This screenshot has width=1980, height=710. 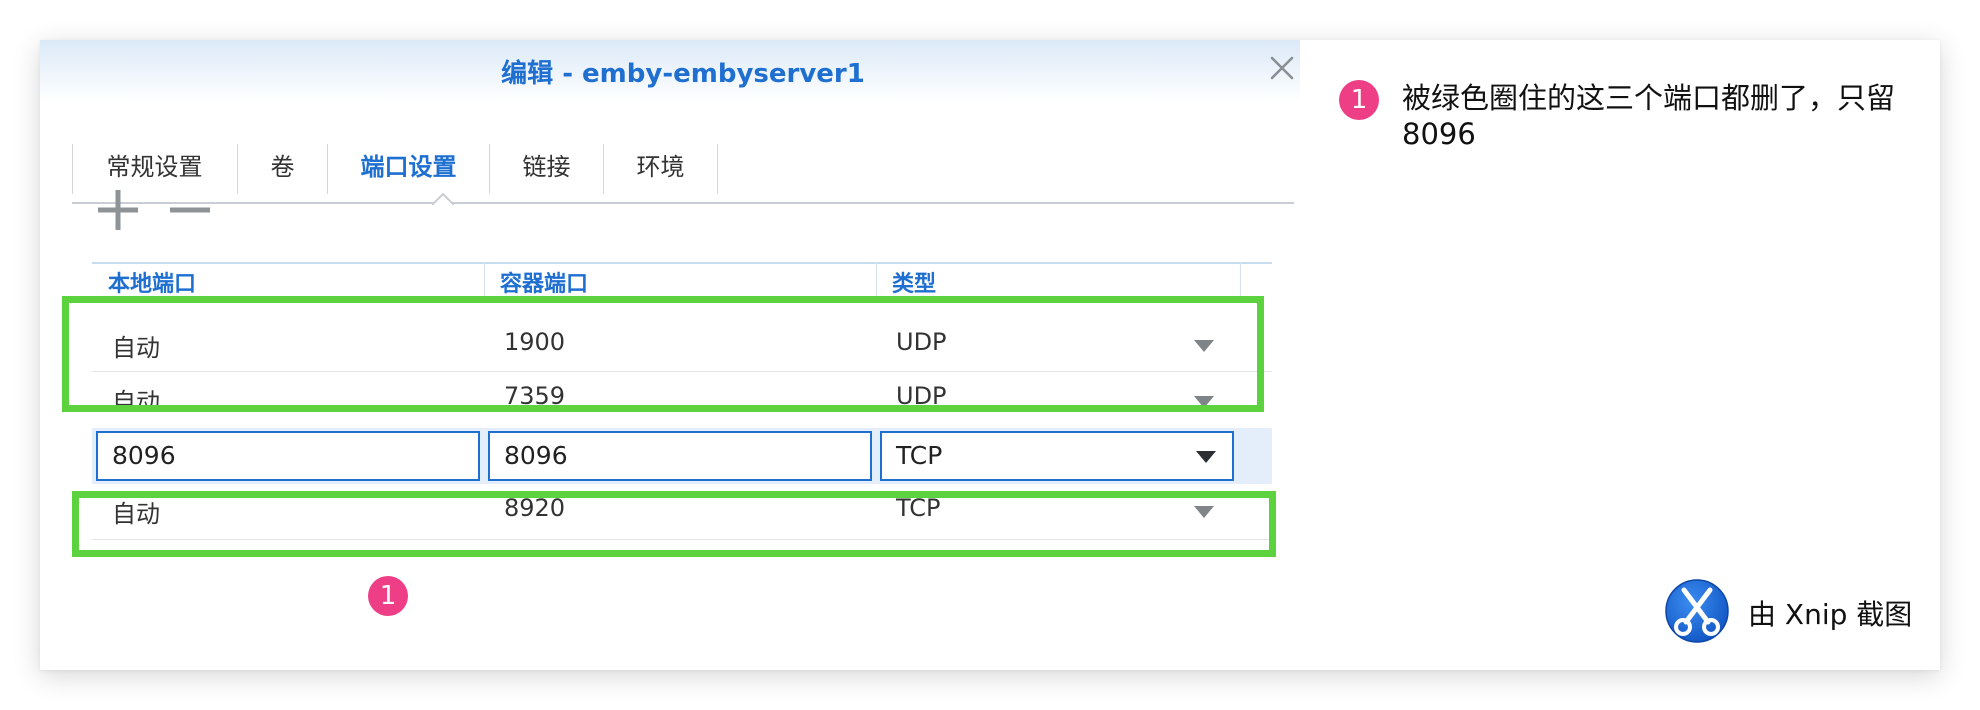 I want to click on column-header-container-port: 容器端口, so click(x=544, y=283).